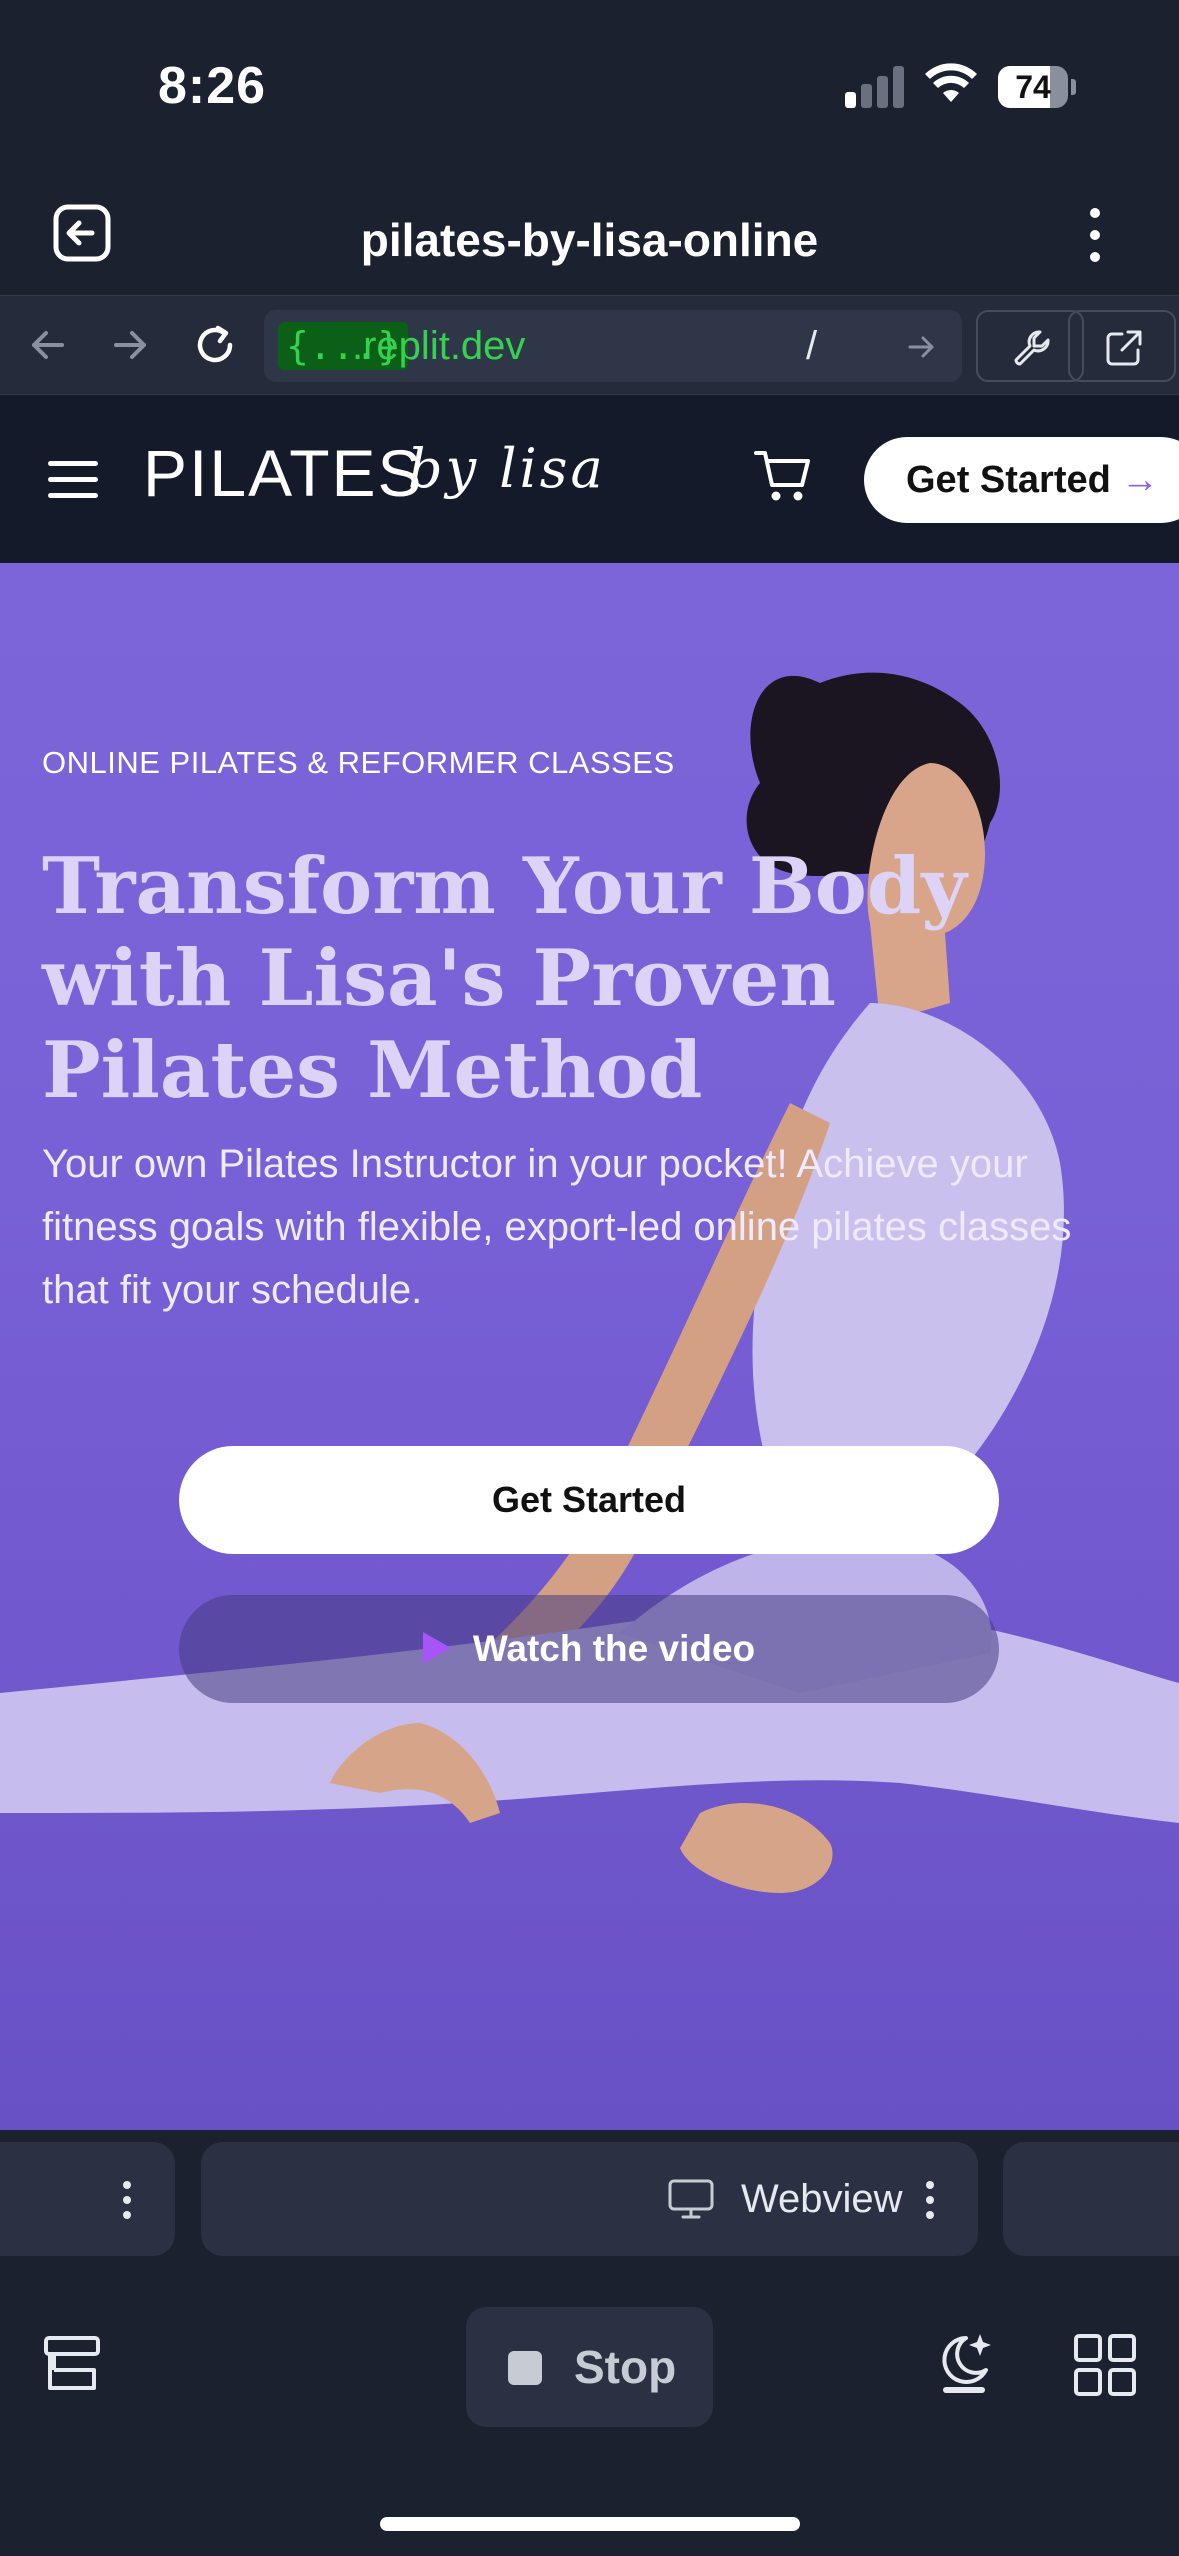 The width and height of the screenshot is (1179, 2556). I want to click on ai-assistant-icon, so click(964, 2364).